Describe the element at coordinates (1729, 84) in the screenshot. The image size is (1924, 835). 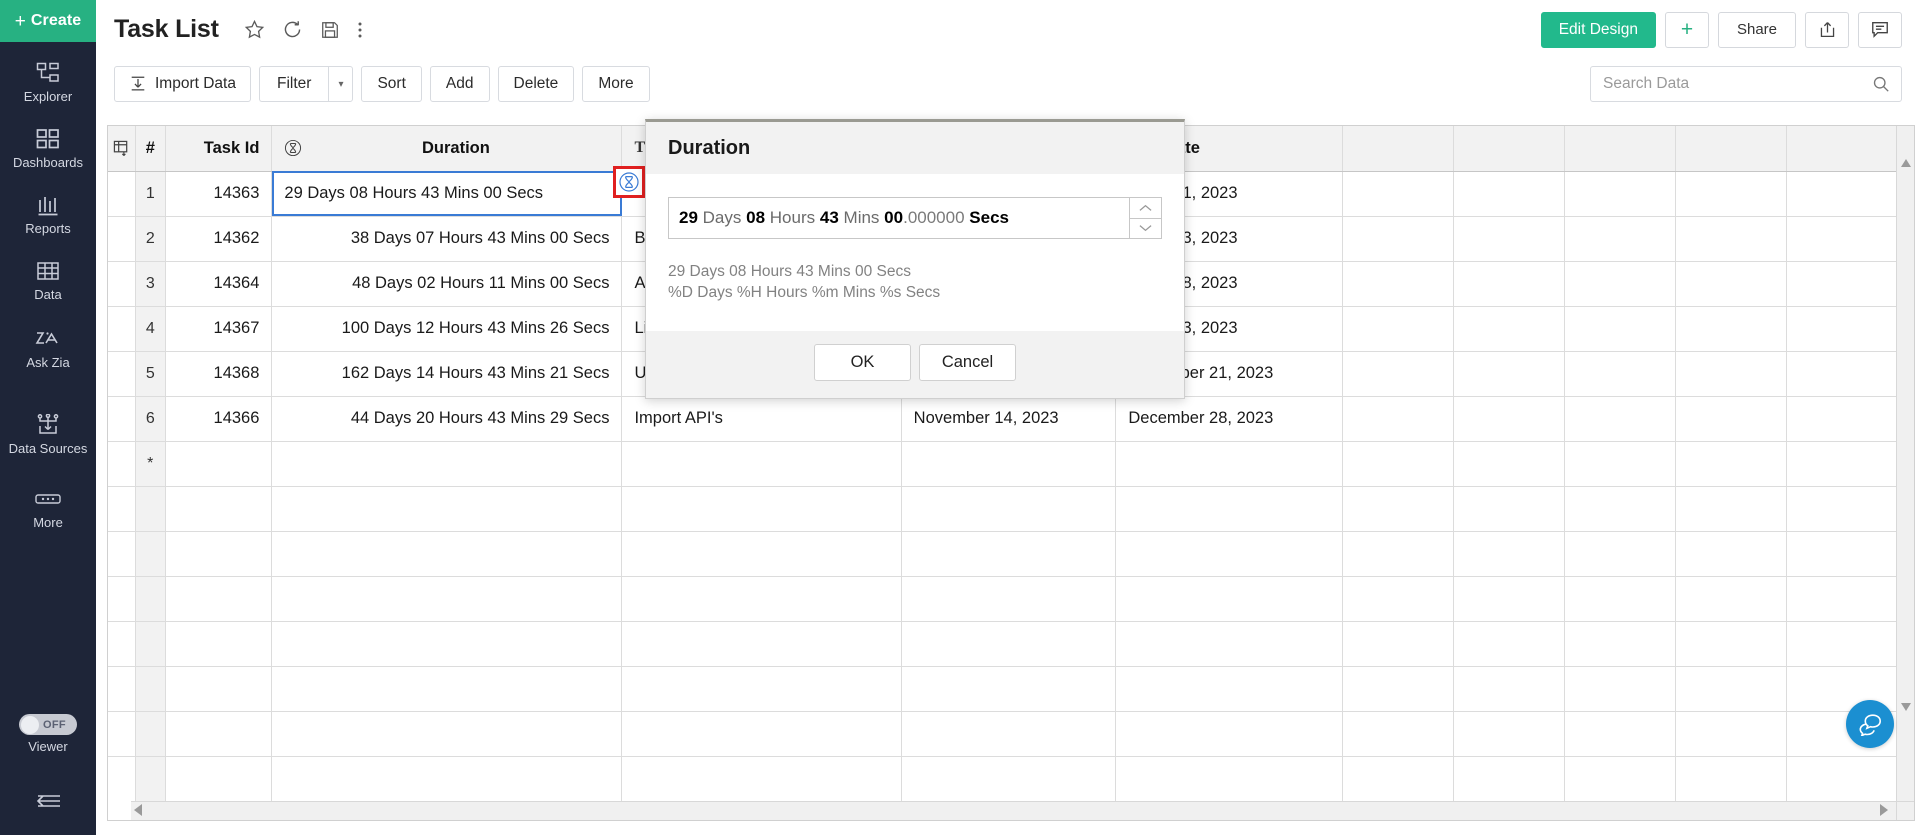
I see `search-input` at that location.